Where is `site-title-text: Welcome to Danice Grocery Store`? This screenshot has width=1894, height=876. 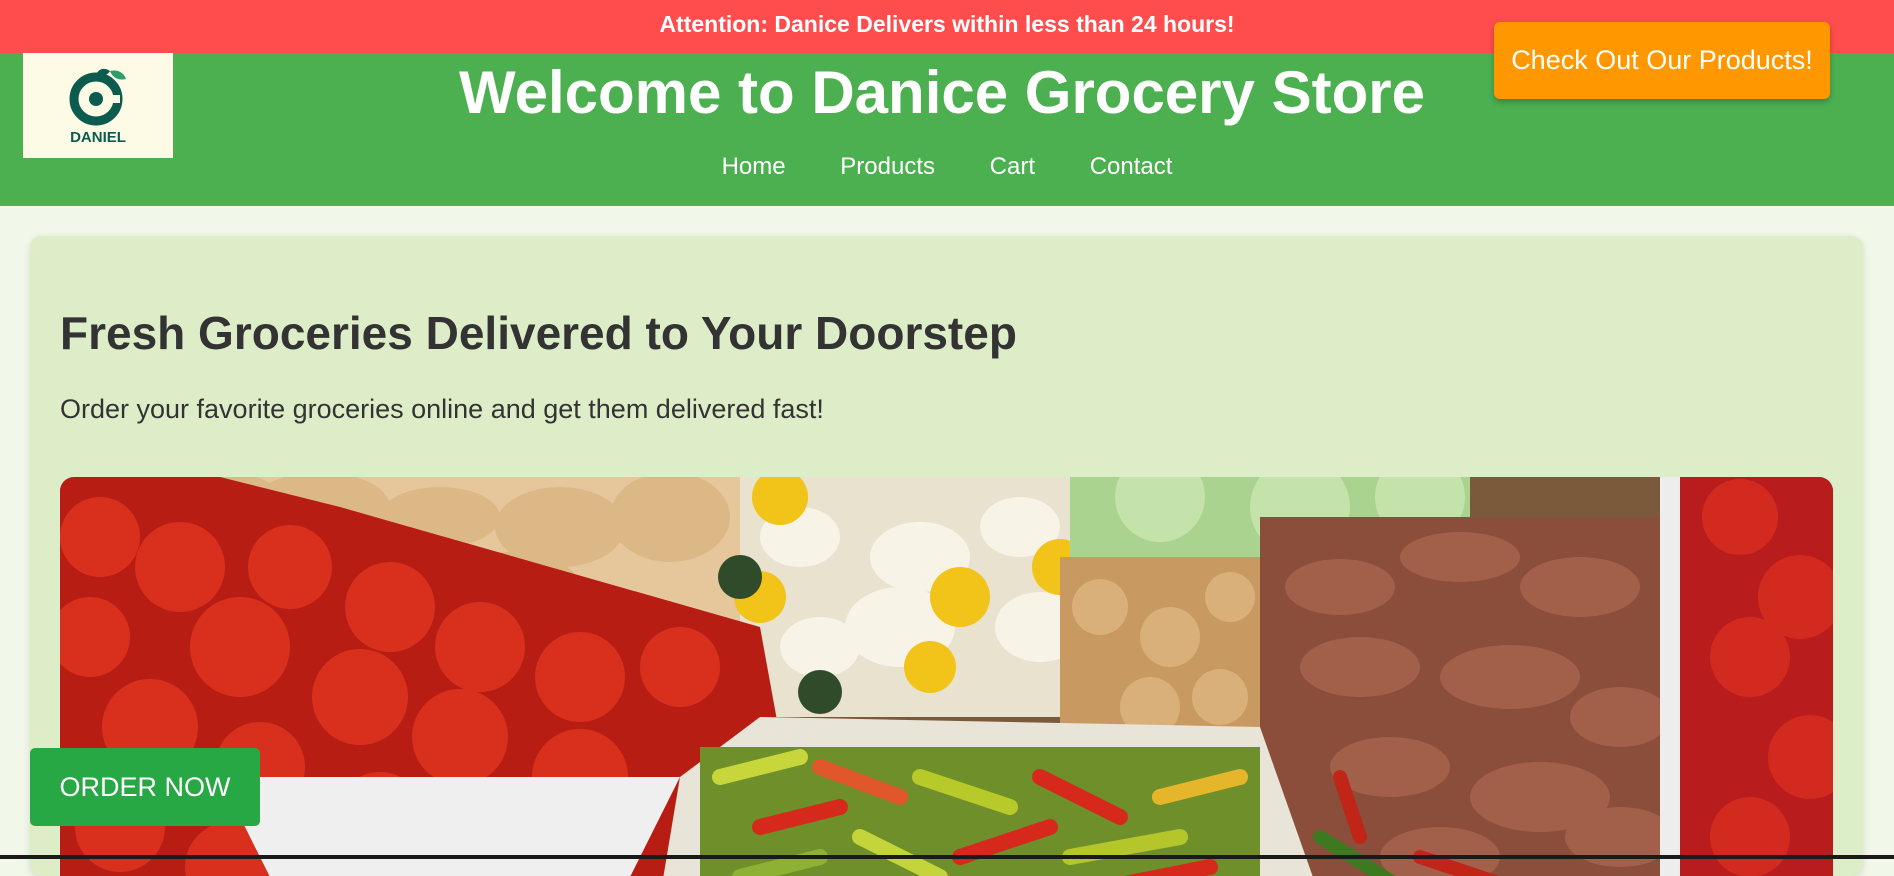
site-title-text: Welcome to Danice Grocery Store is located at coordinates (942, 92).